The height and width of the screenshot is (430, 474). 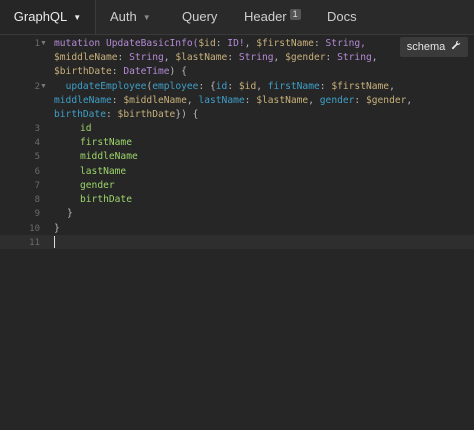 What do you see at coordinates (54, 242) in the screenshot?
I see `text-cursor` at bounding box center [54, 242].